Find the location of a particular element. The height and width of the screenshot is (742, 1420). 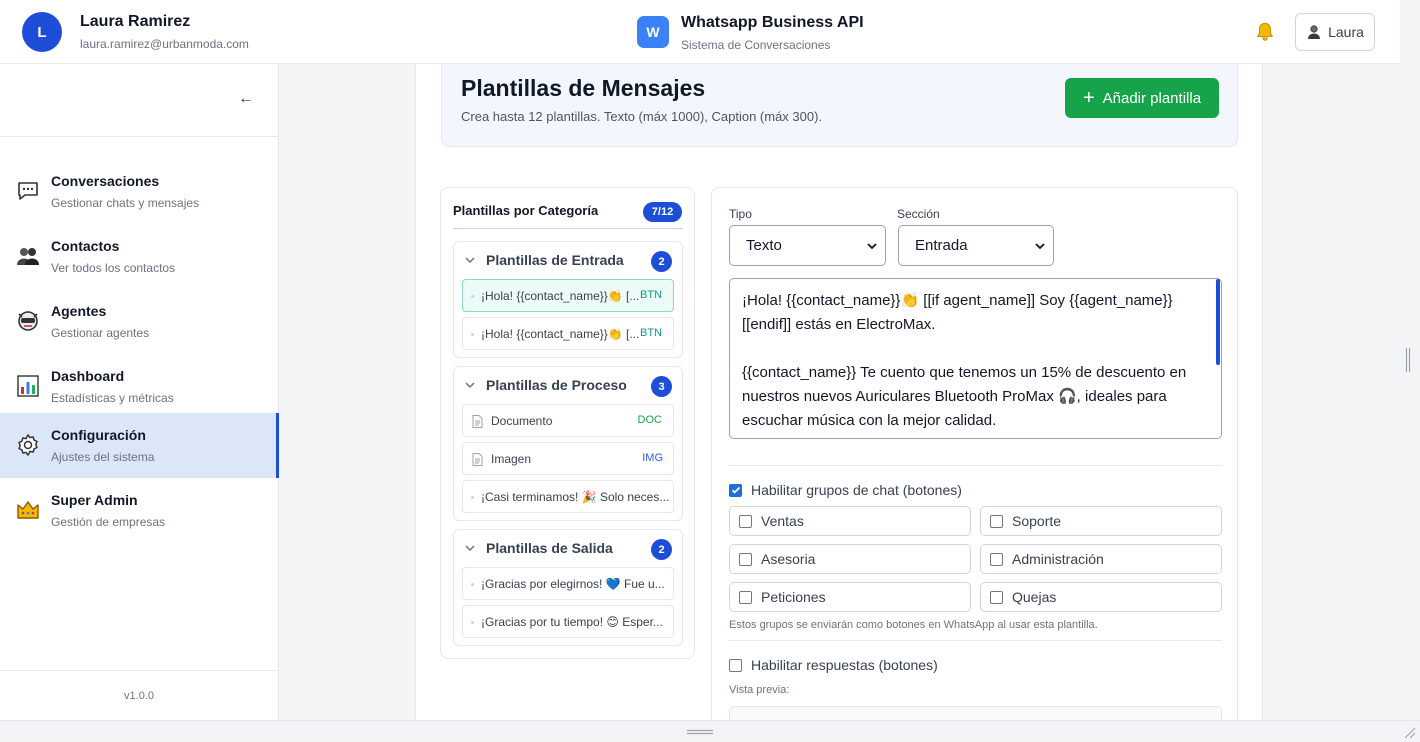

enable-replies-label: Habilitar respuestas (botones) is located at coordinates (844, 665).